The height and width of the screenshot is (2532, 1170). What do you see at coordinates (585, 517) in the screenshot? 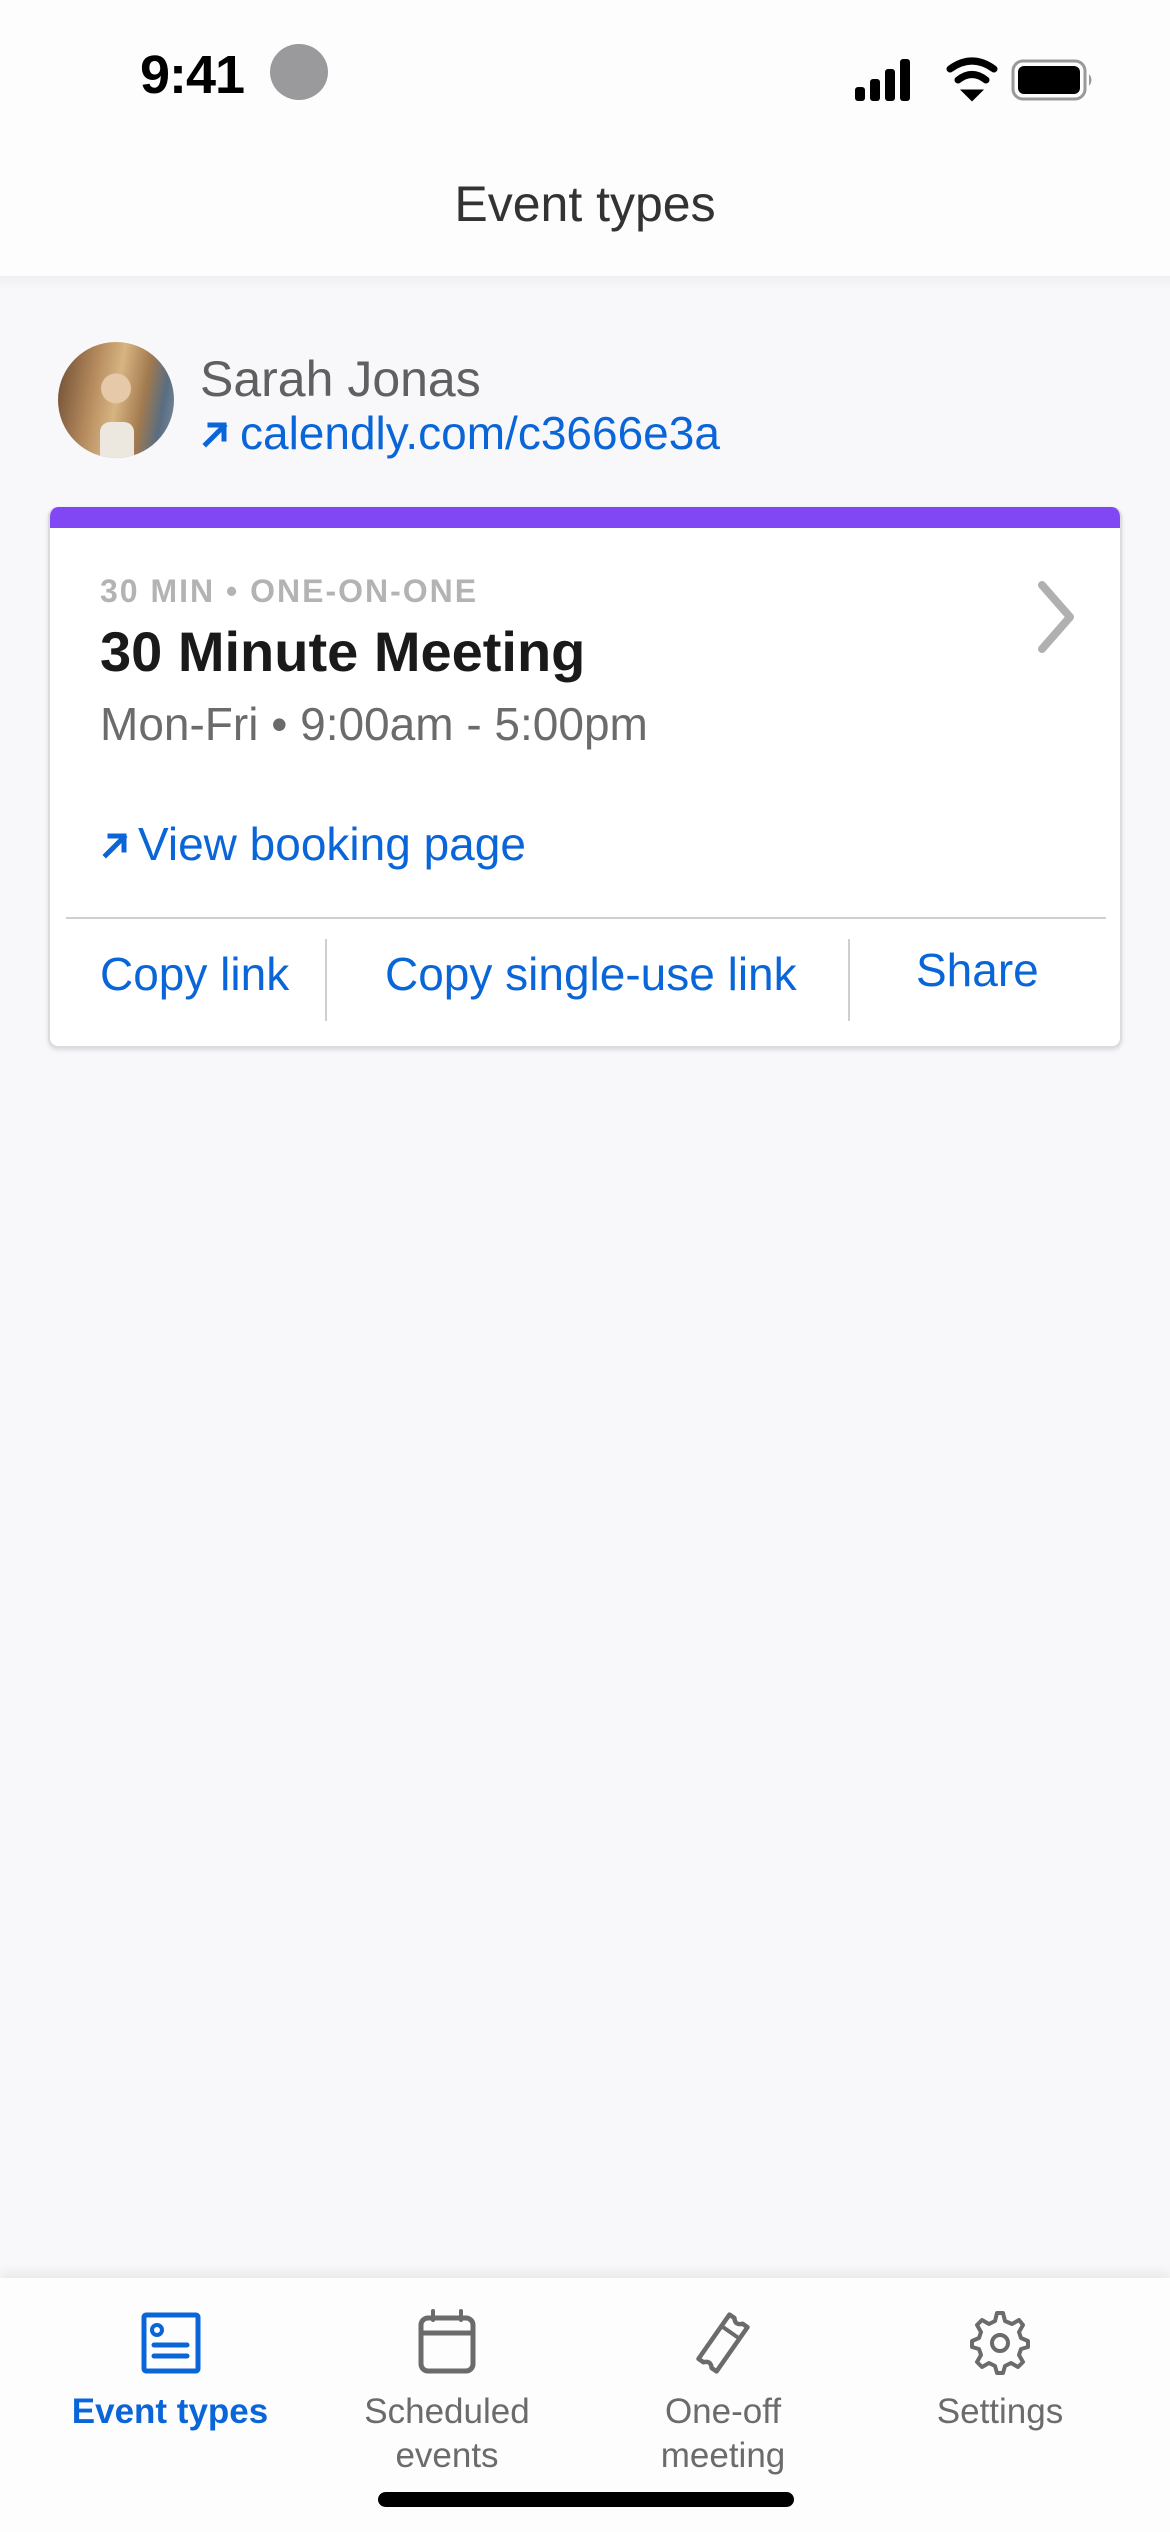
I see `card-accent-bar` at bounding box center [585, 517].